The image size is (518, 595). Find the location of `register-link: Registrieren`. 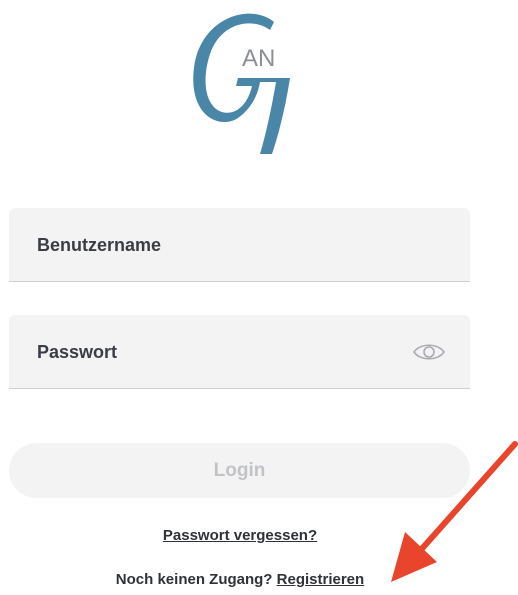

register-link: Registrieren is located at coordinates (321, 579).